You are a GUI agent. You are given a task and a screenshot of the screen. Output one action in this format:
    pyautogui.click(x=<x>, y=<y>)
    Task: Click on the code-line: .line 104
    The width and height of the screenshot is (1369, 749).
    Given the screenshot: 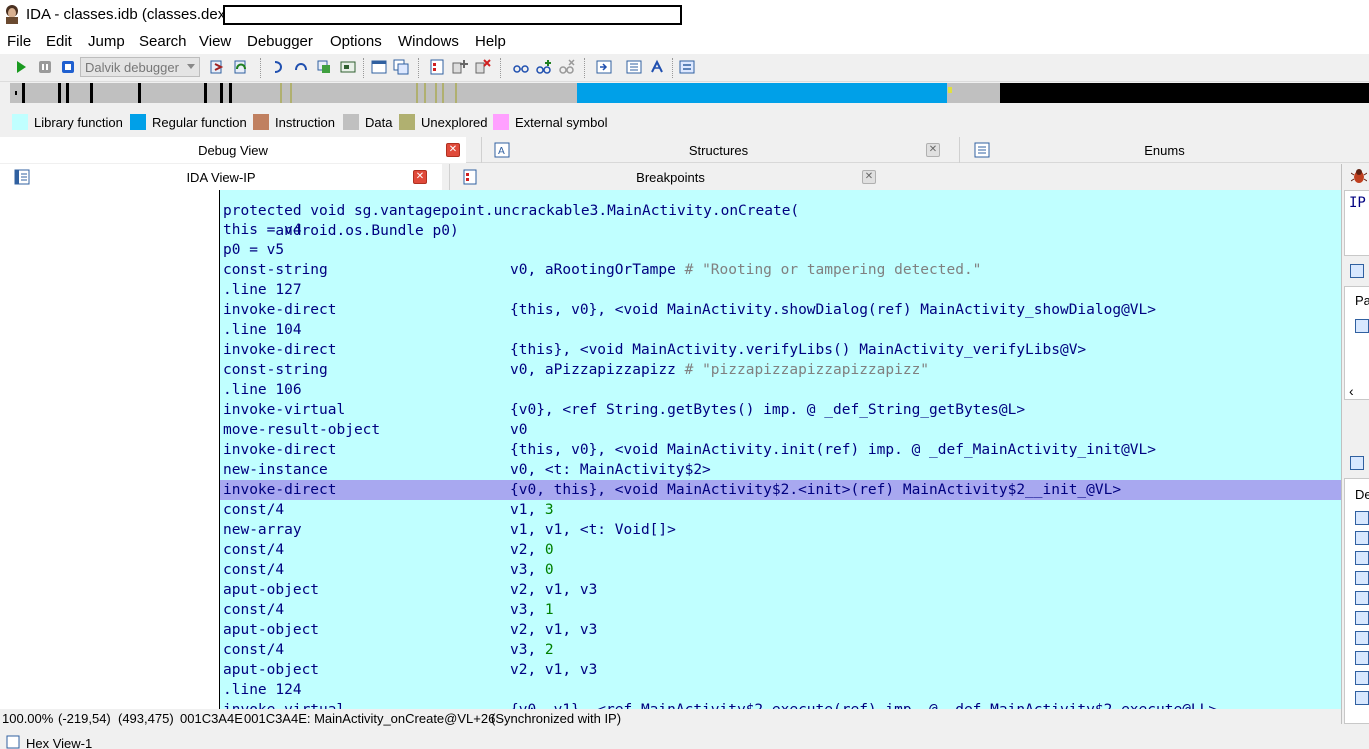 What is the action you would take?
    pyautogui.click(x=780, y=330)
    